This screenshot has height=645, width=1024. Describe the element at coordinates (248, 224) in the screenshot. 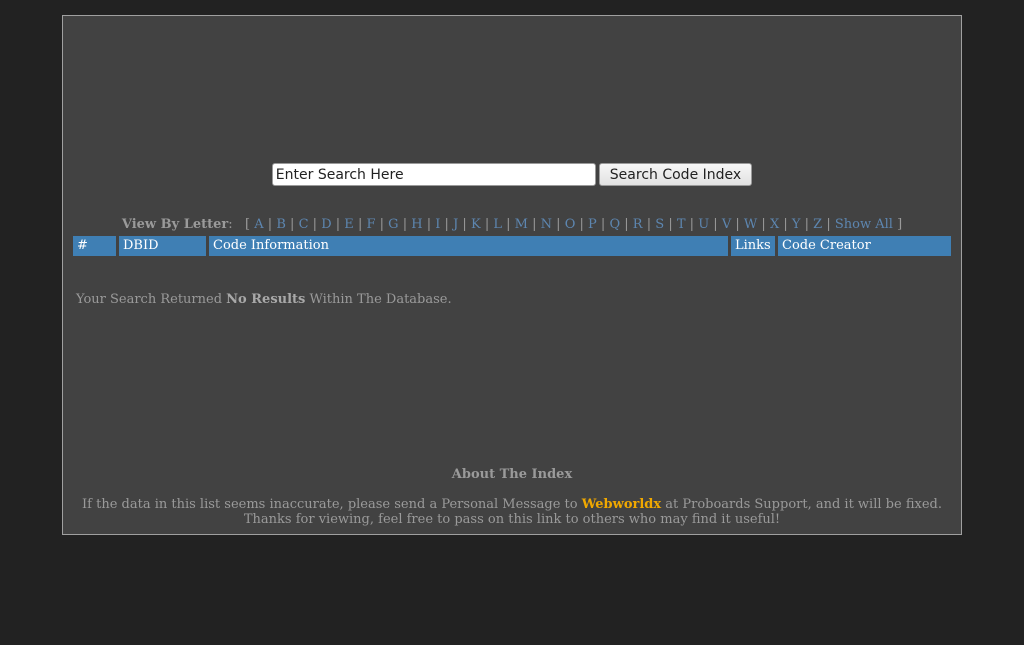

I see `letter-nav-open-bracket: [` at that location.